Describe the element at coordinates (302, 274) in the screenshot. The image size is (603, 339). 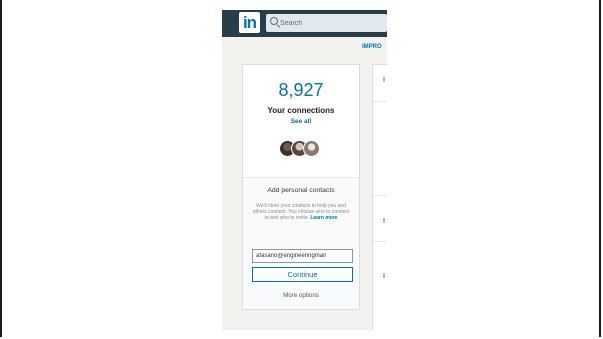
I see `continue-button: Continue` at that location.